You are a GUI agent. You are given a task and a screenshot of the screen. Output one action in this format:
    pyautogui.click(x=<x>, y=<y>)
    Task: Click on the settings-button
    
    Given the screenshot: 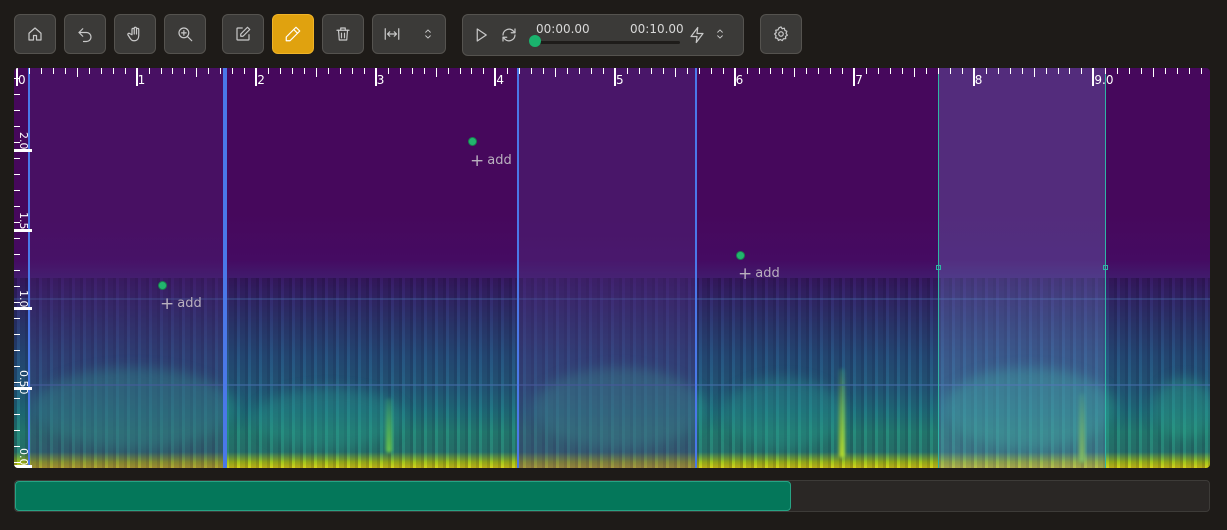 What is the action you would take?
    pyautogui.click(x=781, y=34)
    